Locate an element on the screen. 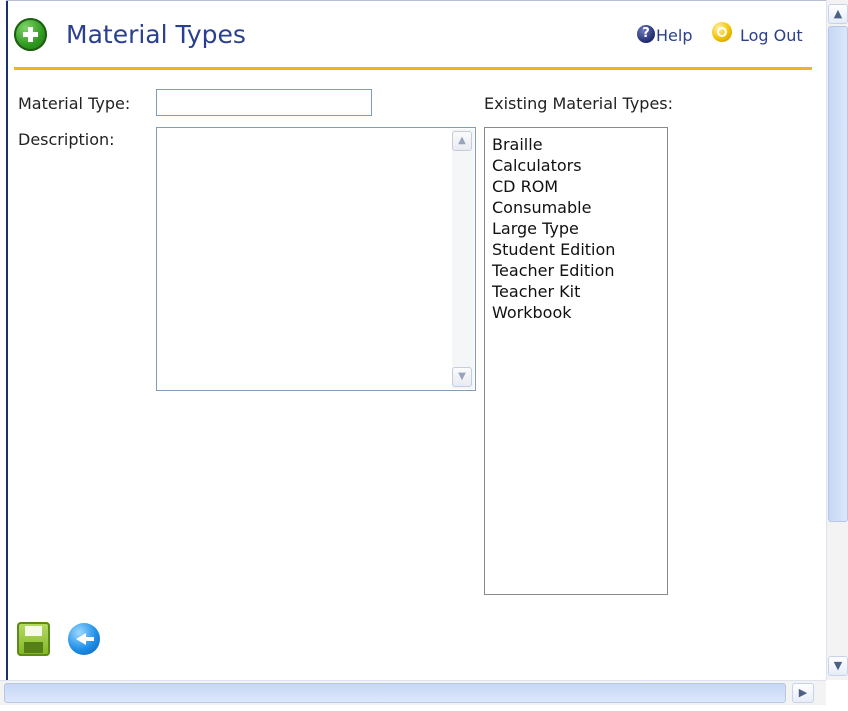 This screenshot has width=848, height=711. horizontal-scroll-thumb is located at coordinates (395, 693).